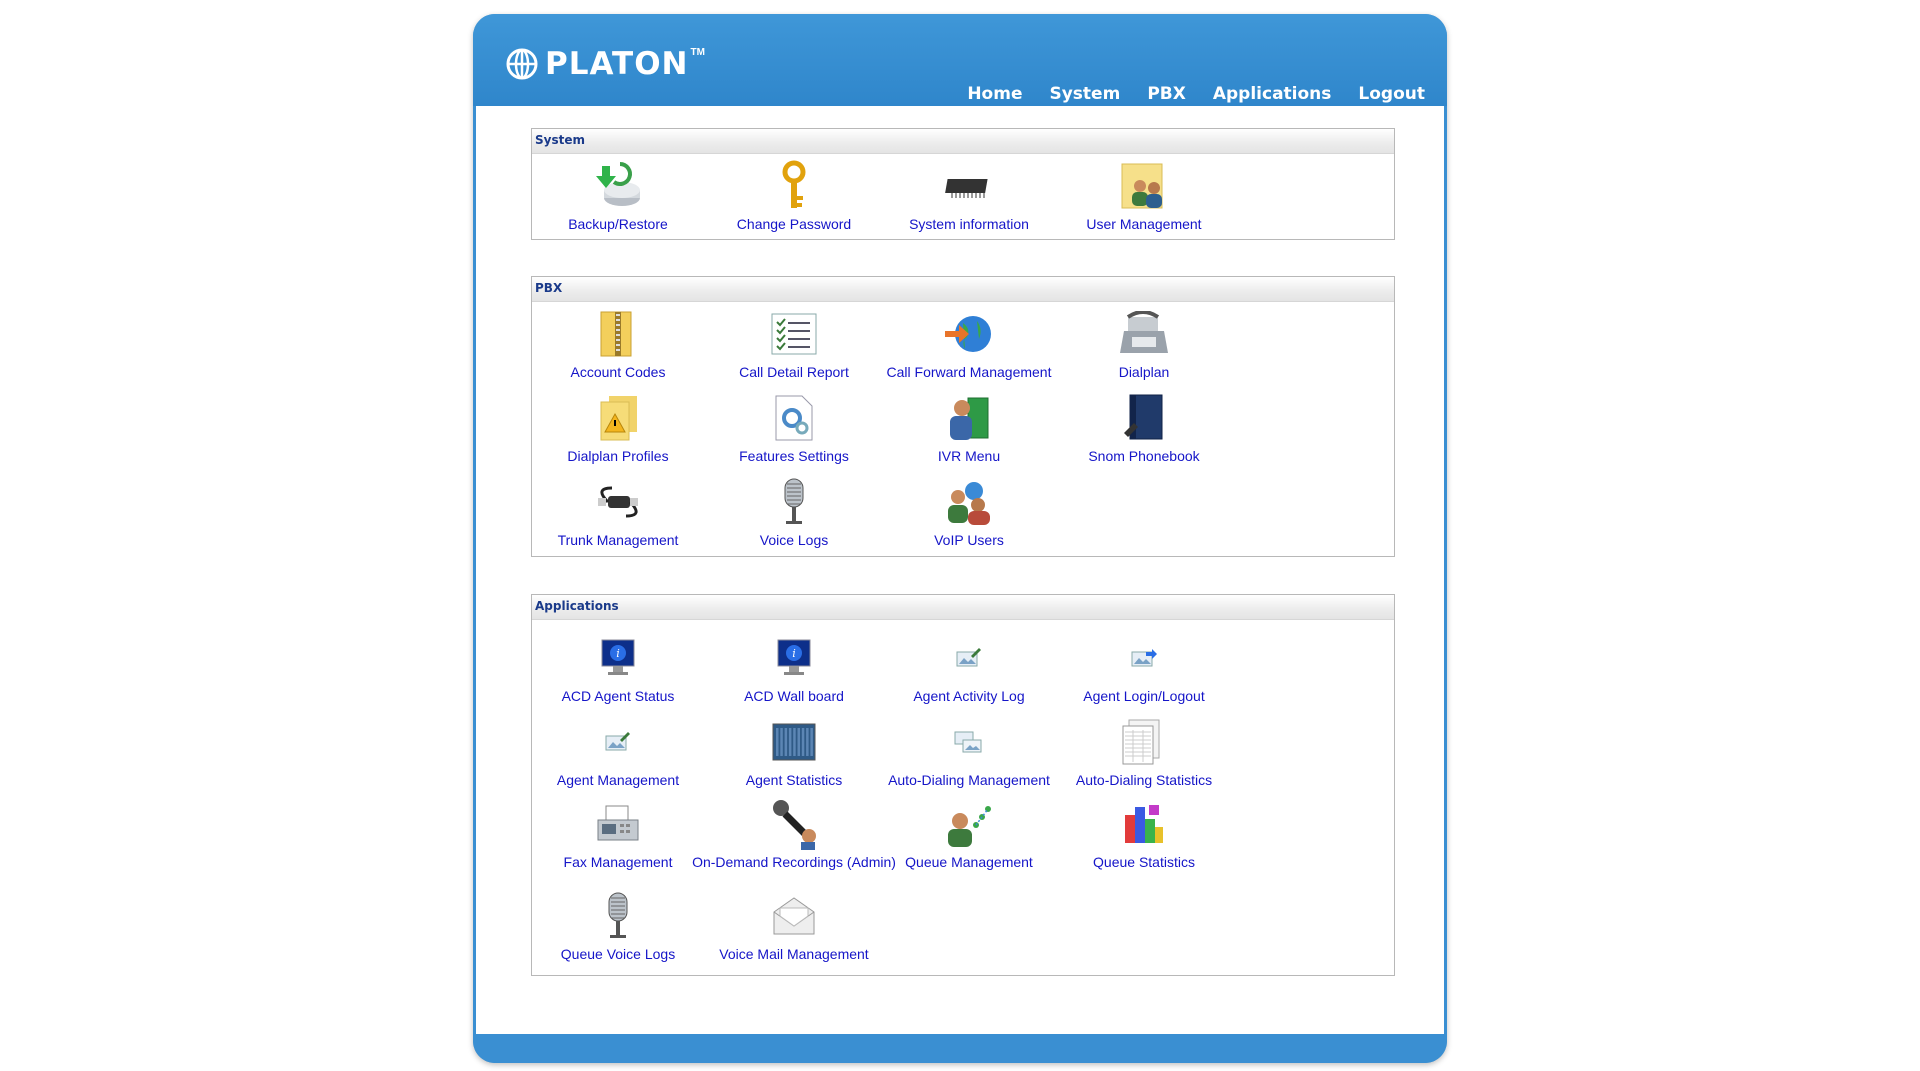  What do you see at coordinates (618, 186) in the screenshot?
I see `backup-restore-icon` at bounding box center [618, 186].